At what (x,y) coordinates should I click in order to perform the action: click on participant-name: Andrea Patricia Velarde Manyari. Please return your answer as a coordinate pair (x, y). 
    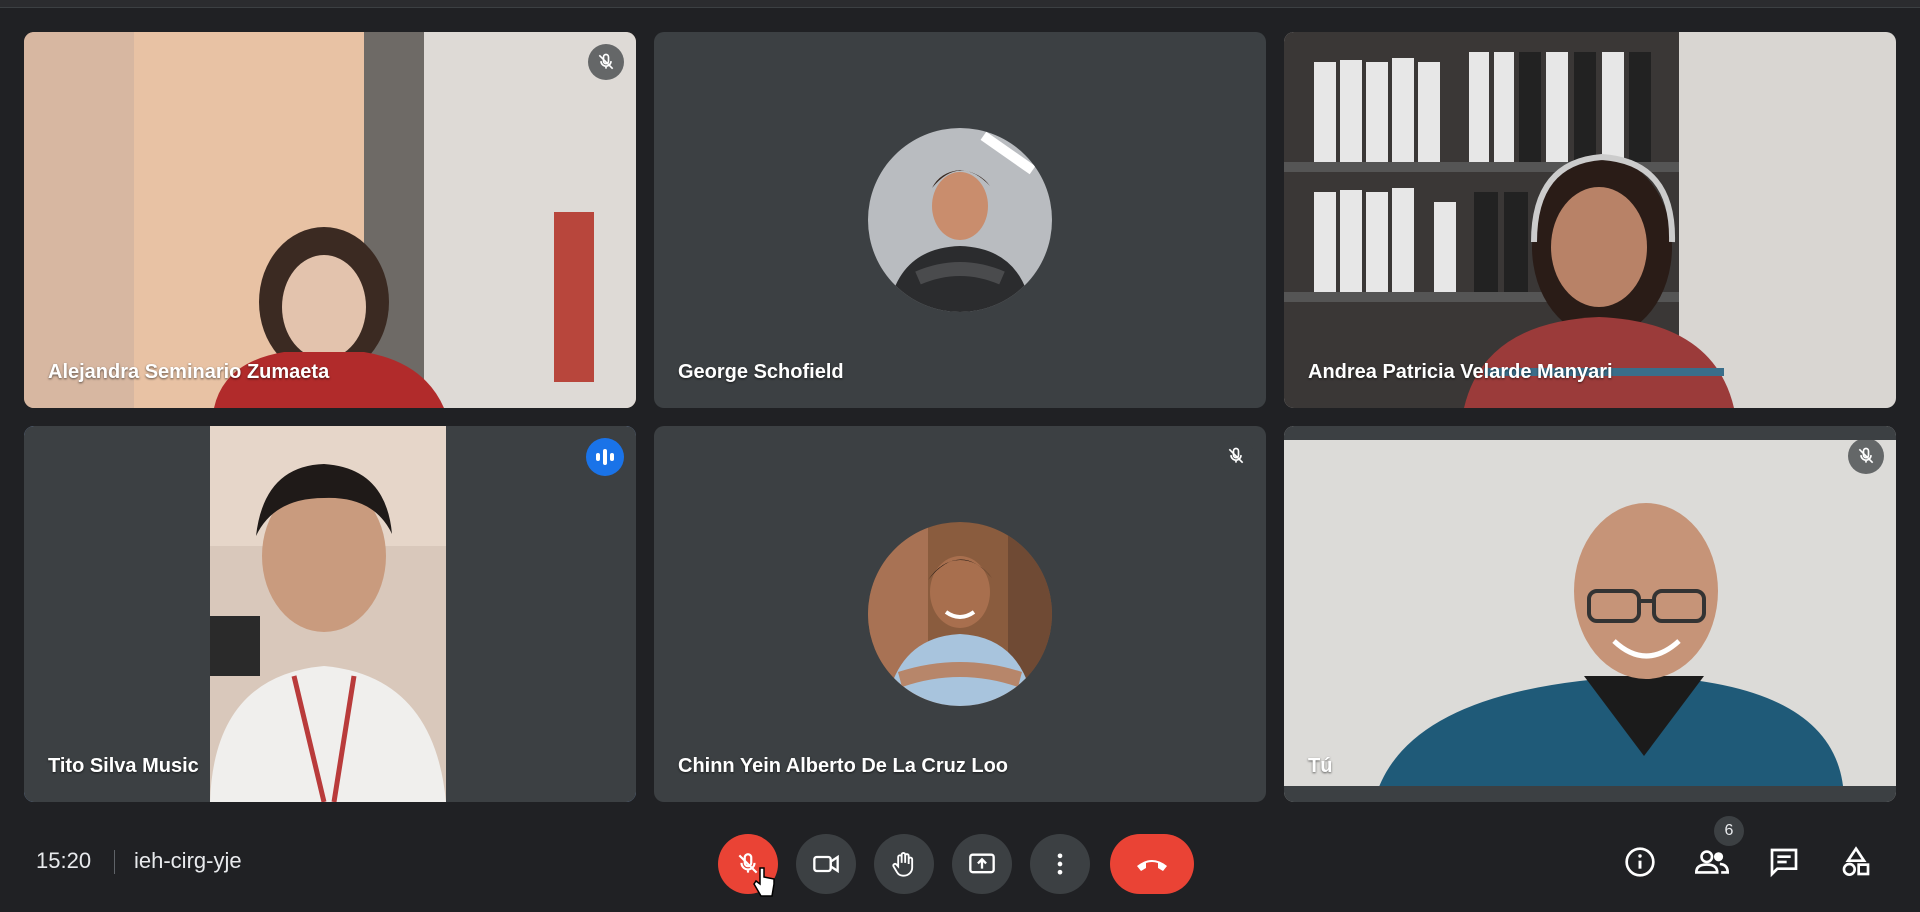
    Looking at the image, I should click on (1460, 372).